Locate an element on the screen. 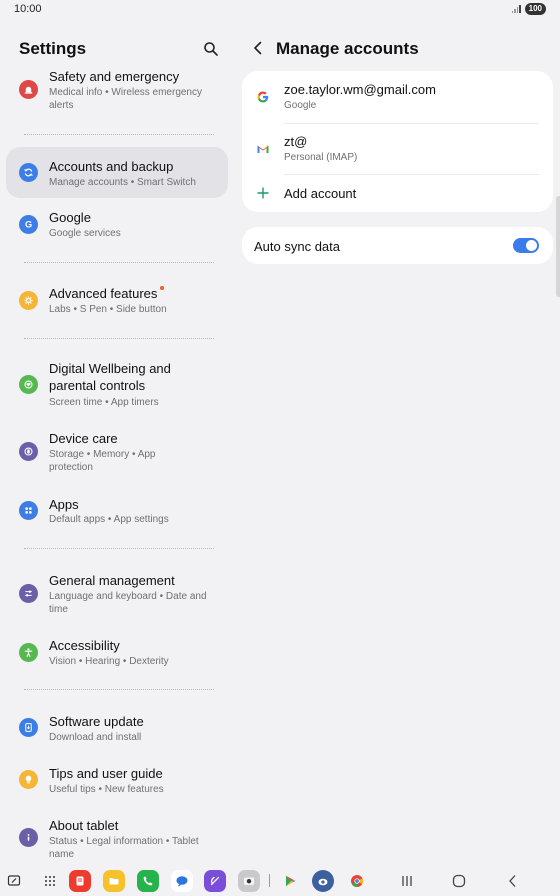  messages-icon is located at coordinates (182, 881).